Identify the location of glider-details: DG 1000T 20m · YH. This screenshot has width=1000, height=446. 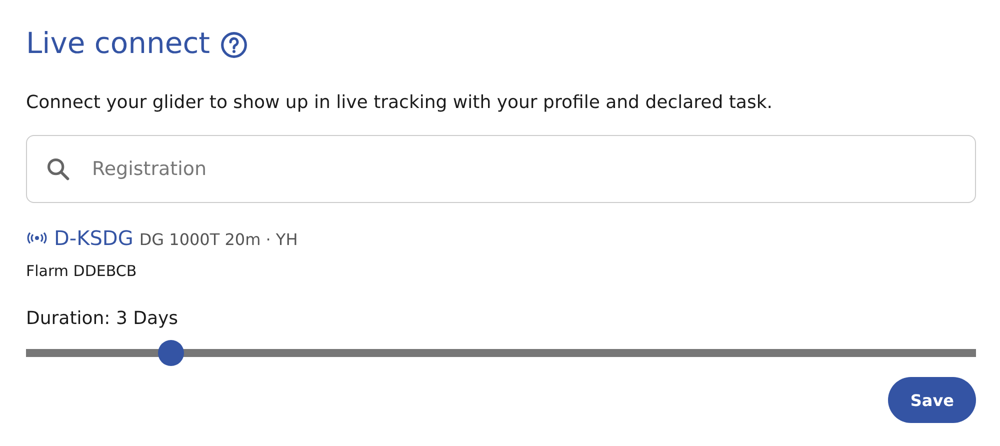
(218, 239).